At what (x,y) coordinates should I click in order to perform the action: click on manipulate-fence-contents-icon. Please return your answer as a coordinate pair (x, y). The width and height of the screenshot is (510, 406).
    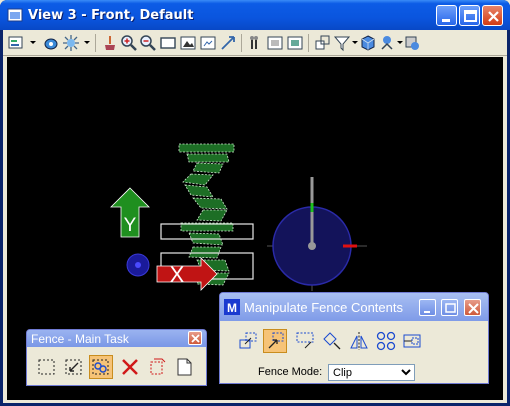
    Looking at the image, I should click on (100, 367).